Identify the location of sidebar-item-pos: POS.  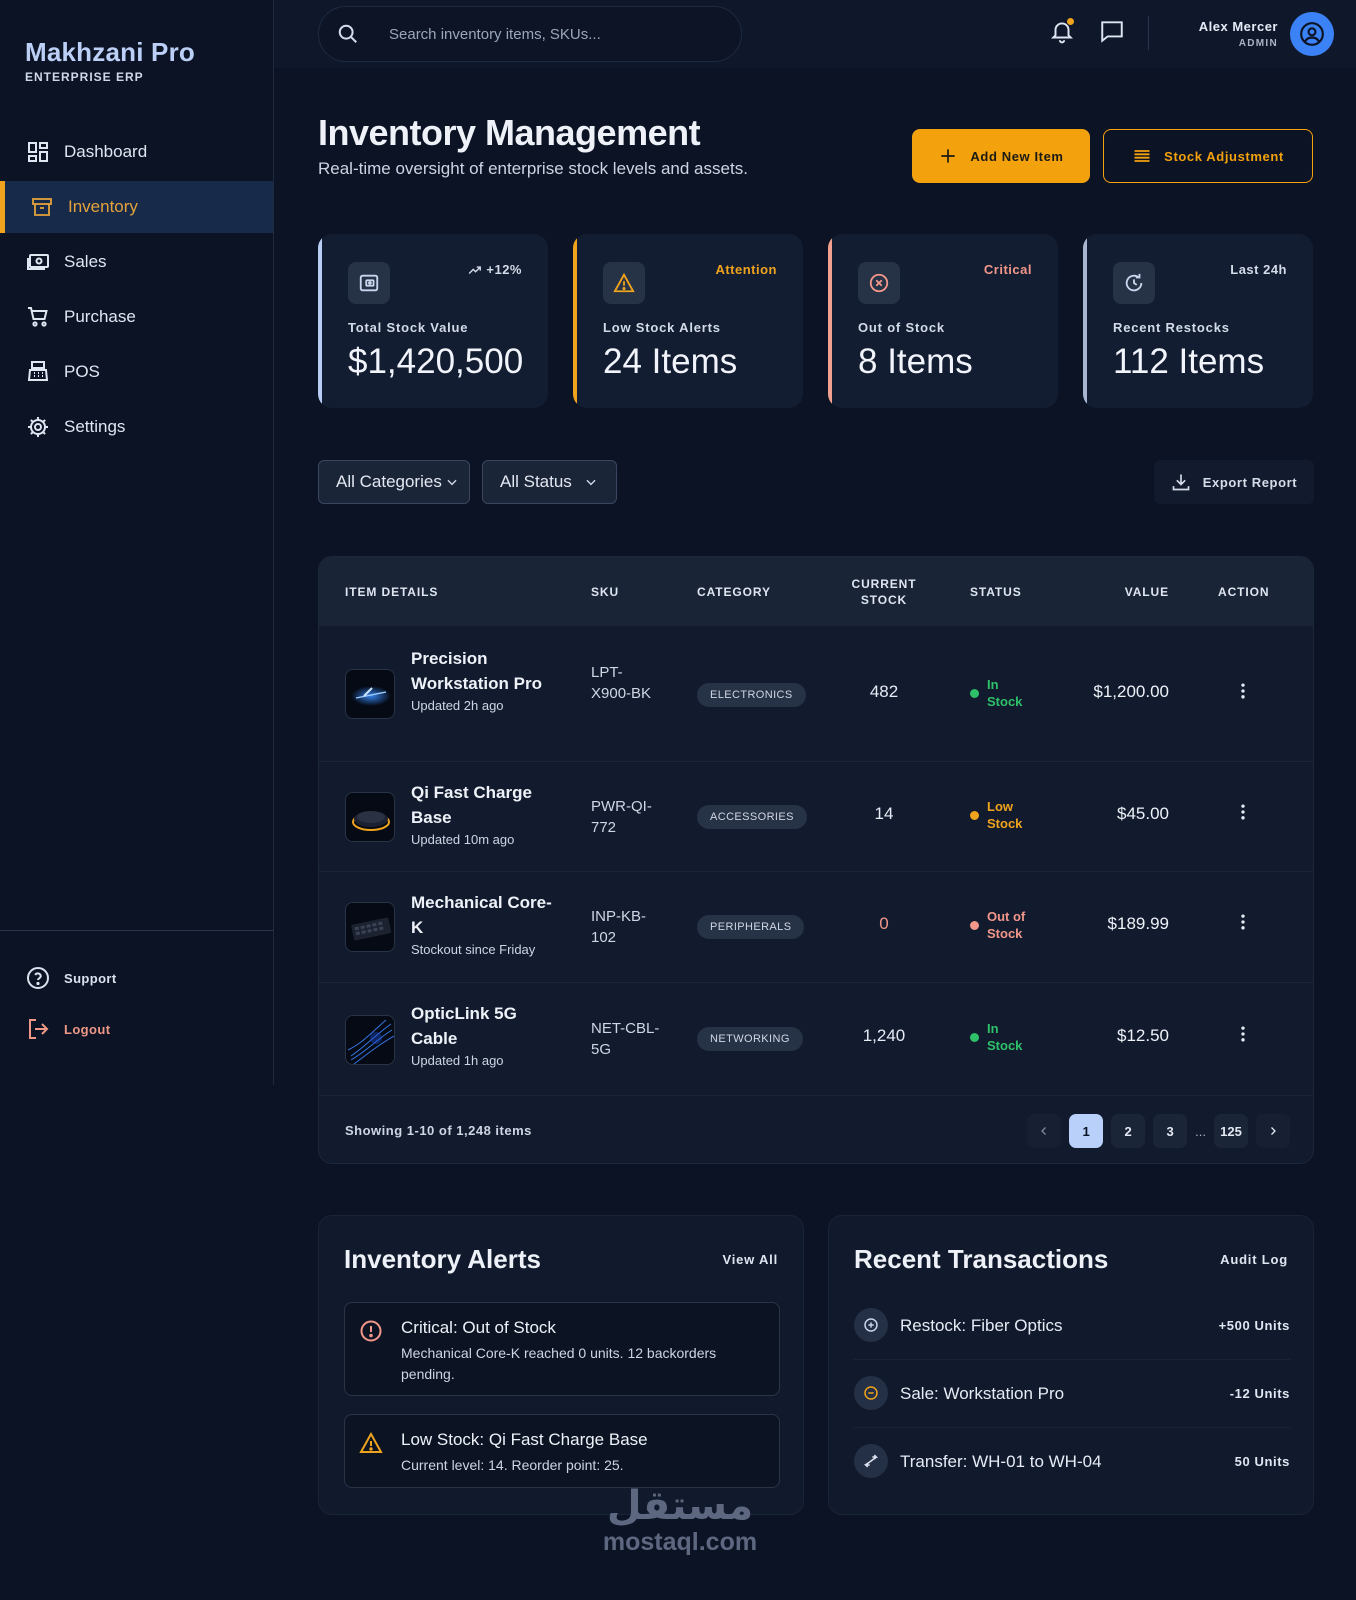
(136, 372).